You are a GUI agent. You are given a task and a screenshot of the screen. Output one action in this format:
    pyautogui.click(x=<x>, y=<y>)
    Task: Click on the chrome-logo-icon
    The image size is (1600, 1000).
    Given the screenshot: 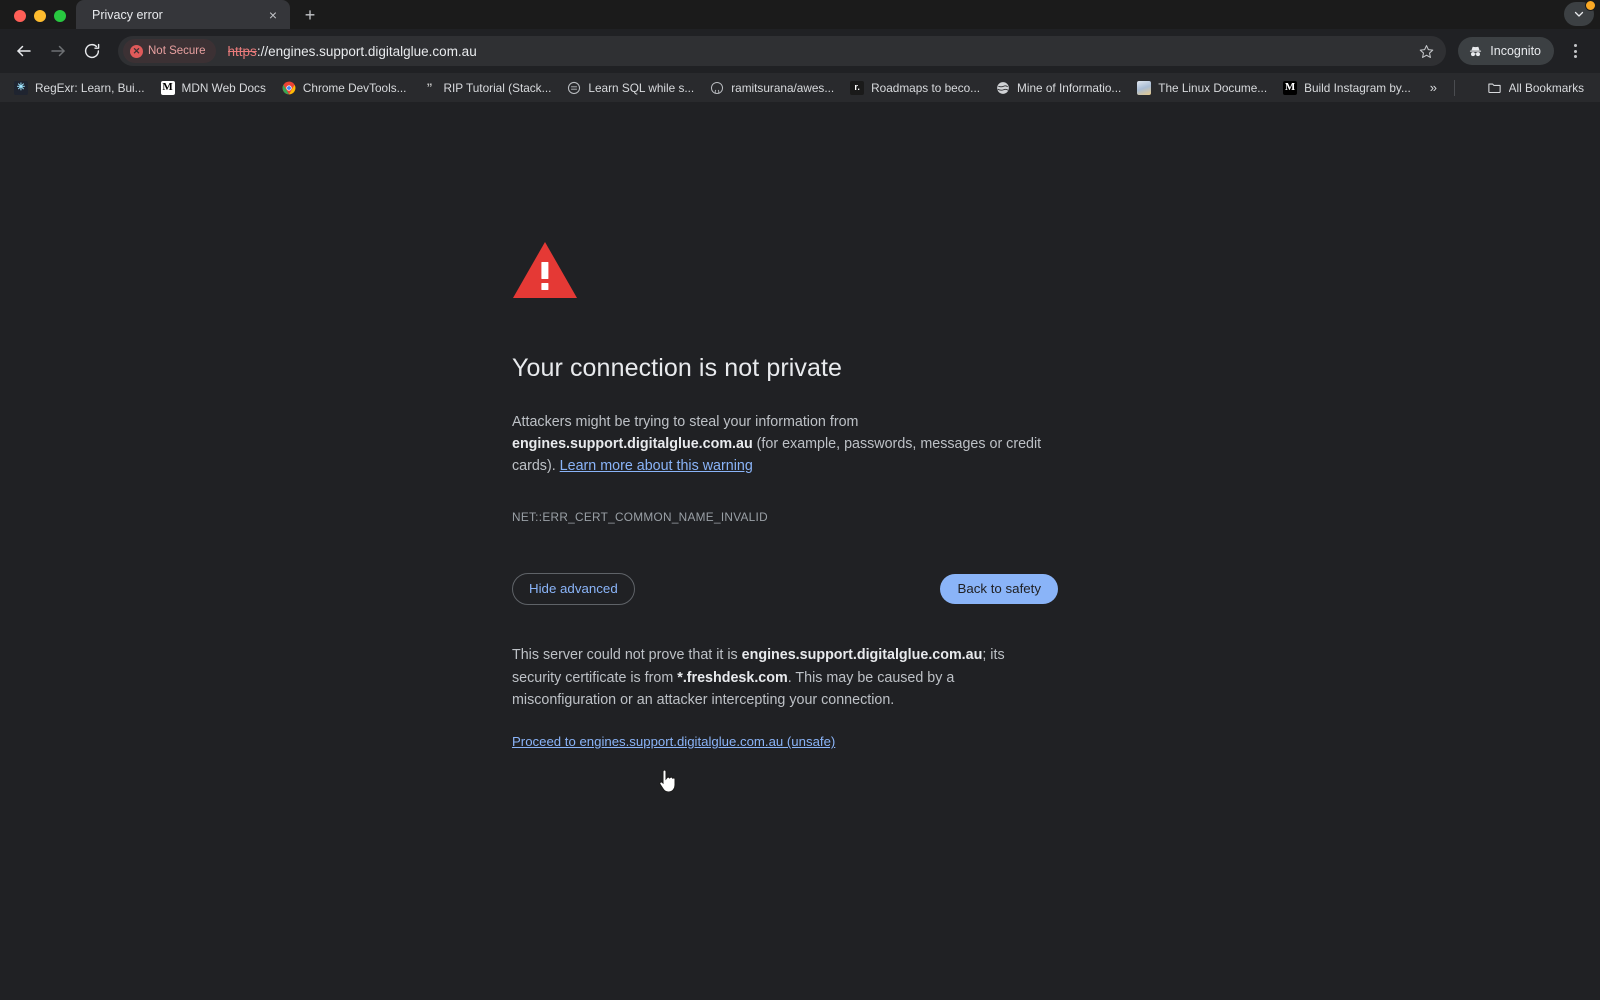 What is the action you would take?
    pyautogui.click(x=289, y=87)
    